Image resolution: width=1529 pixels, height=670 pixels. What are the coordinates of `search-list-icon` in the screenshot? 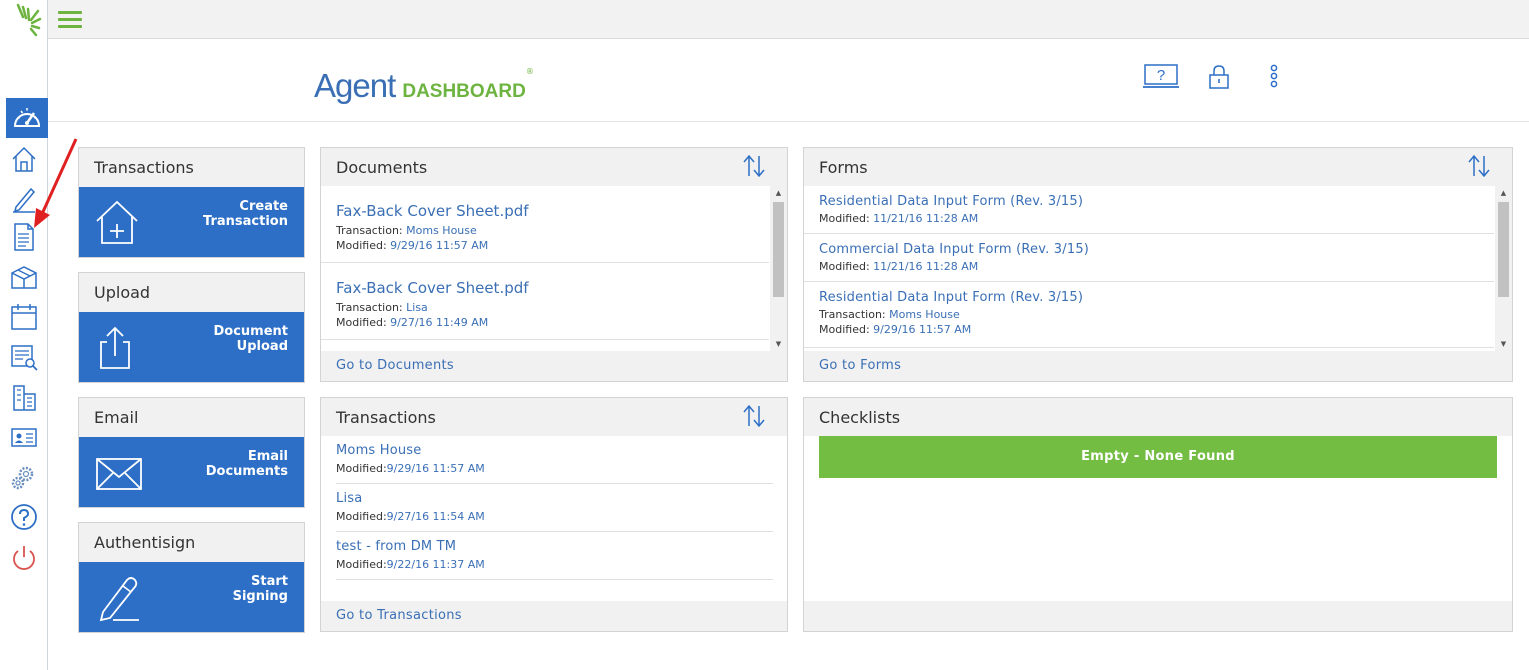 It's located at (24, 358).